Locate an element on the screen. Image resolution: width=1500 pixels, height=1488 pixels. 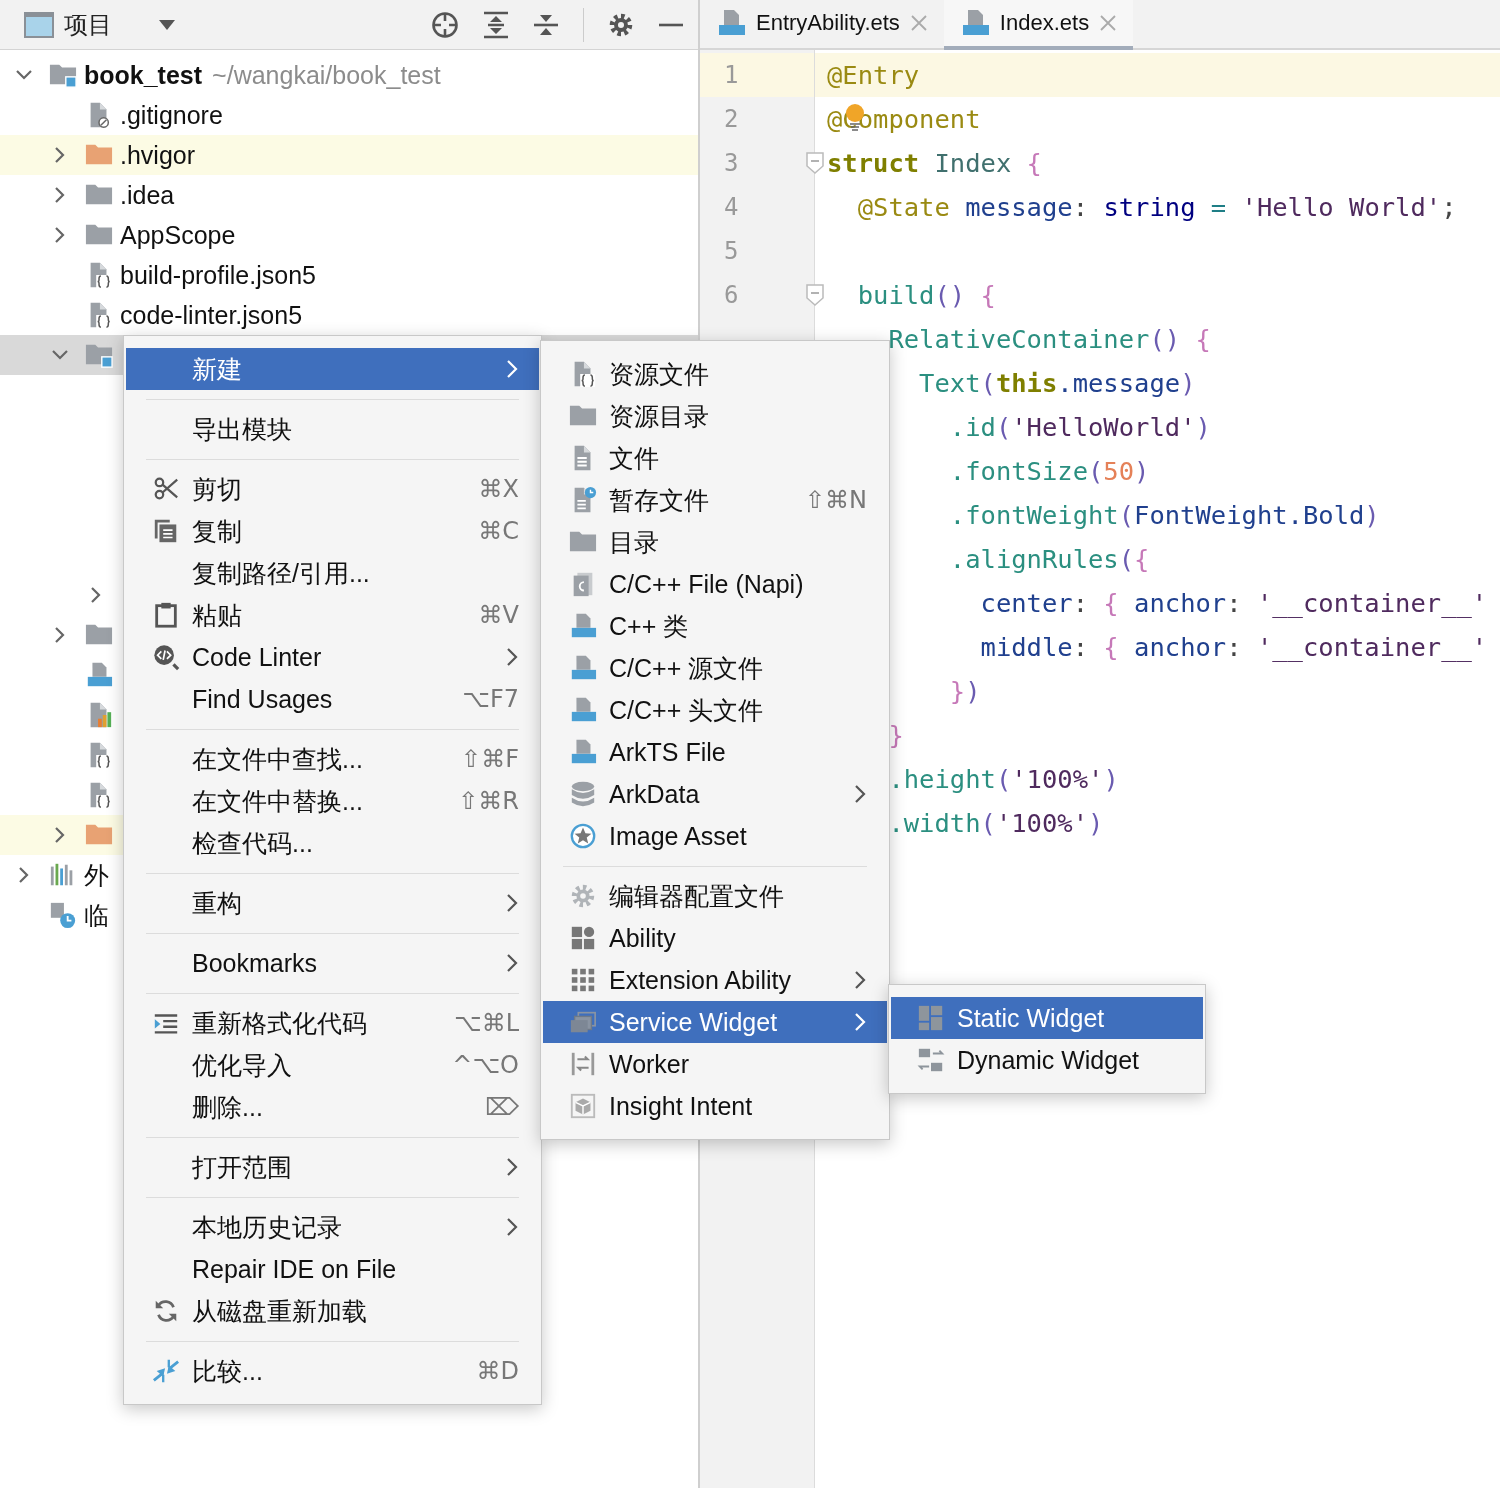
code-line: struct Index { is located at coordinates (934, 163).